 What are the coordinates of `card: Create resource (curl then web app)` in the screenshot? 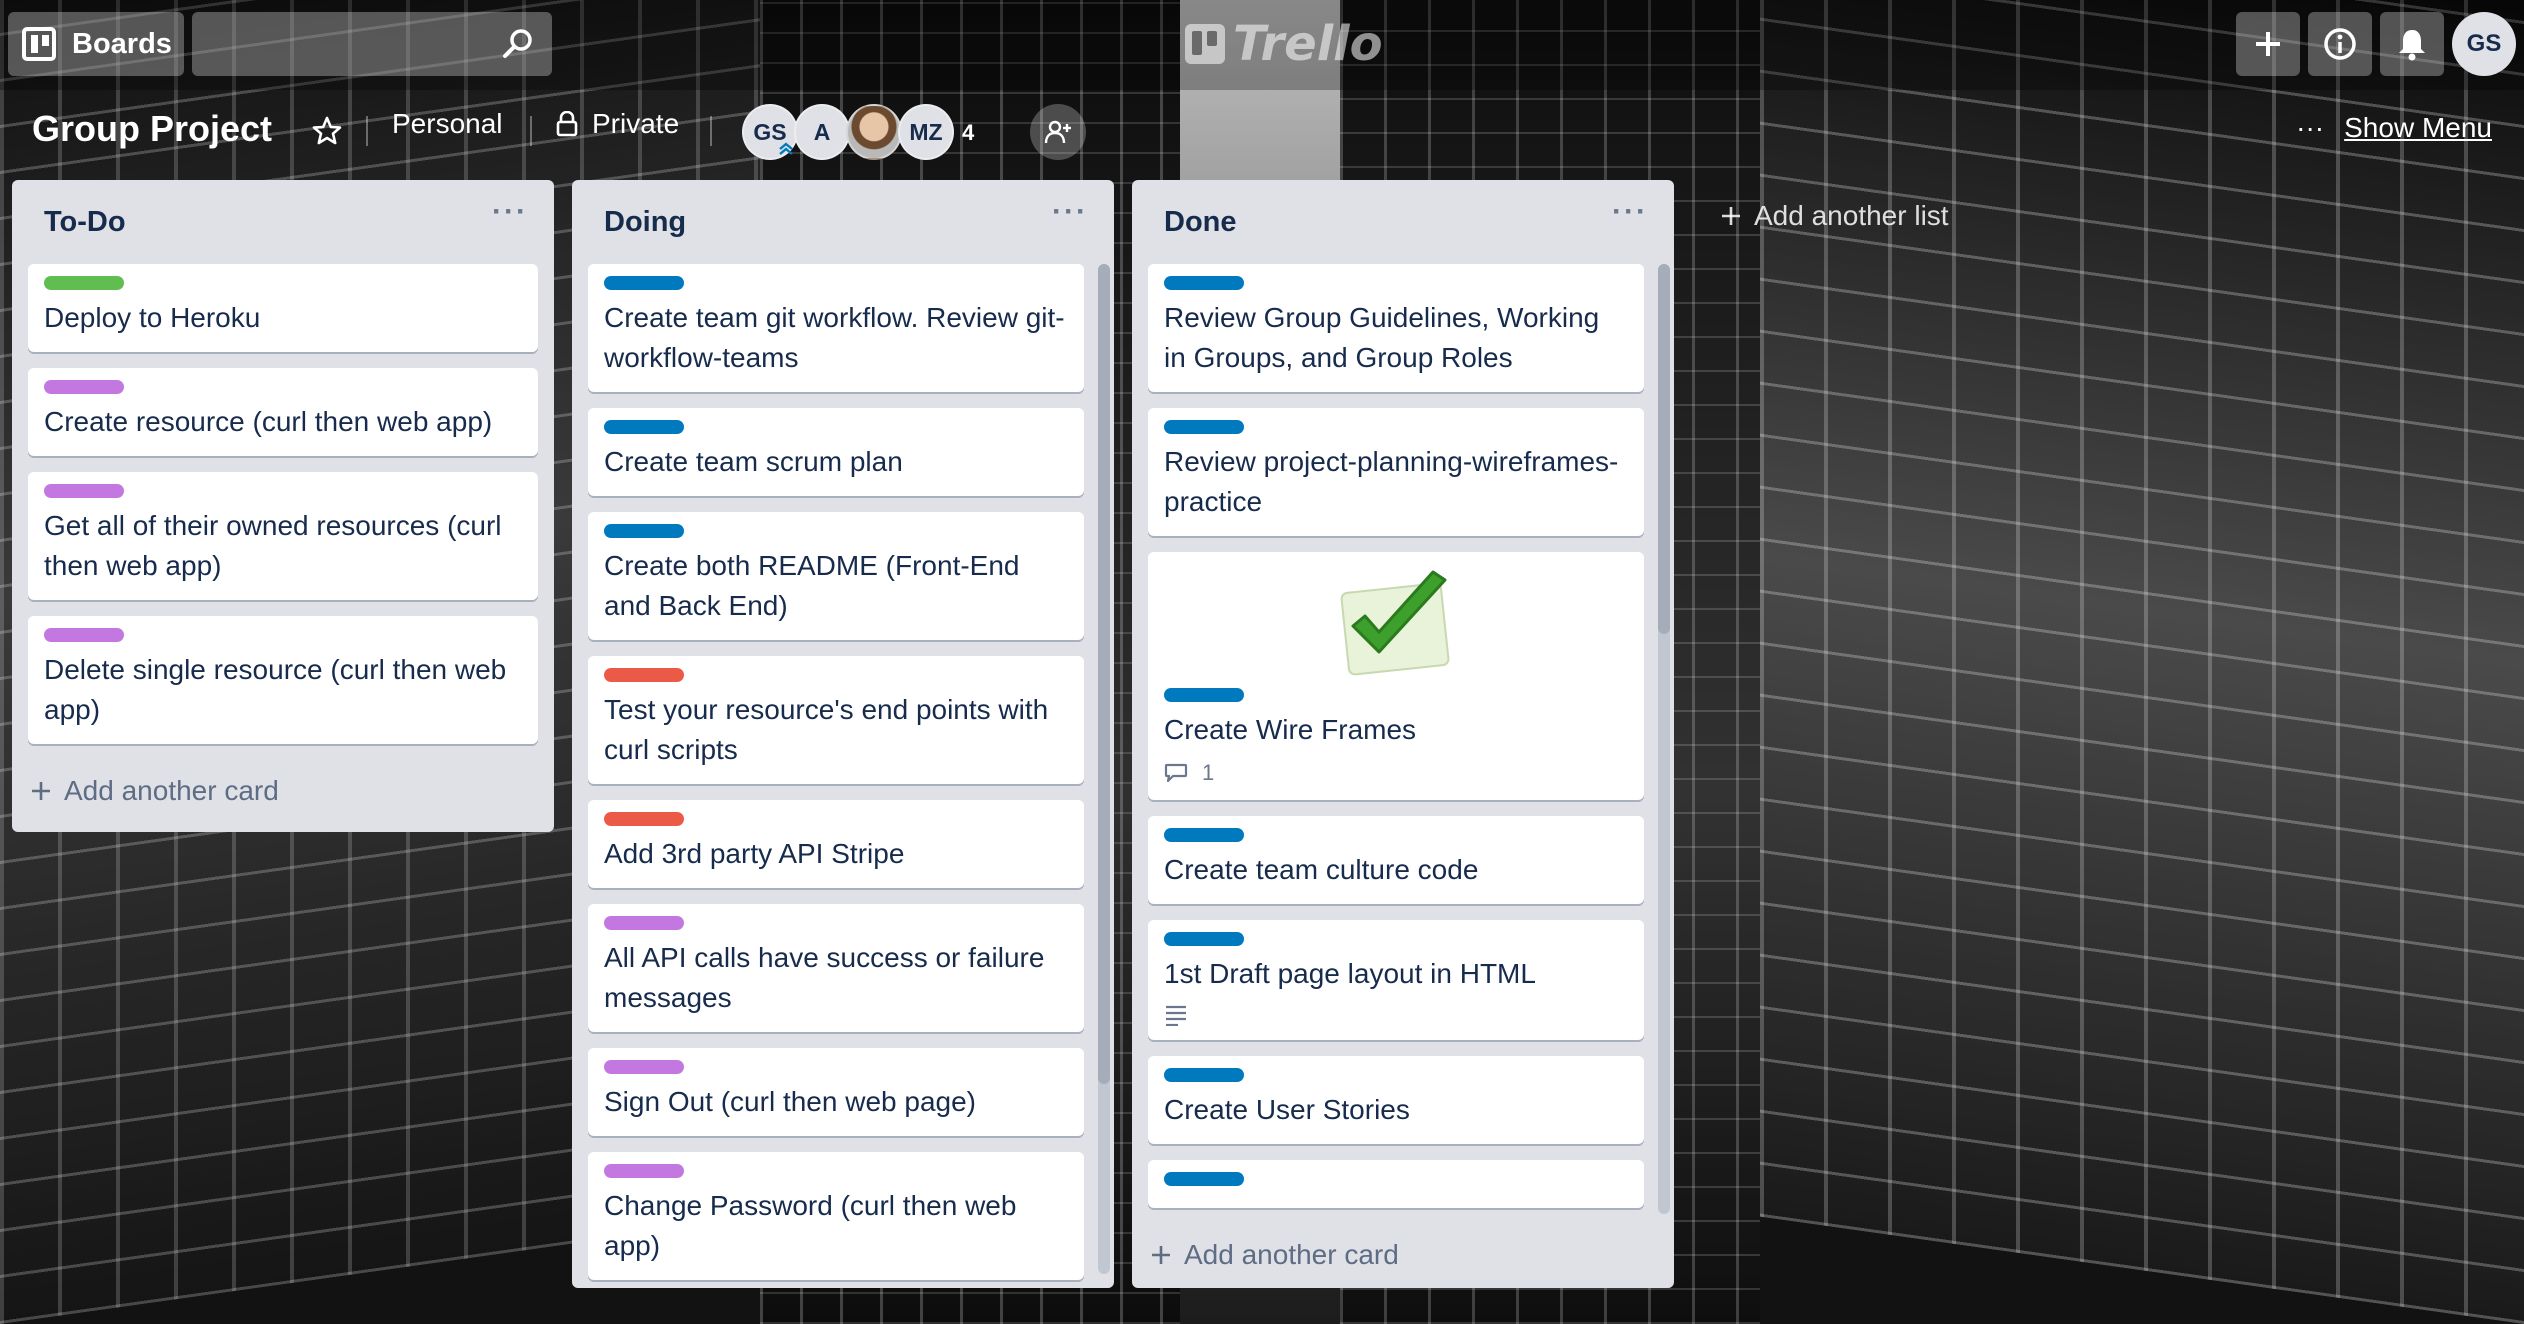 It's located at (283, 412).